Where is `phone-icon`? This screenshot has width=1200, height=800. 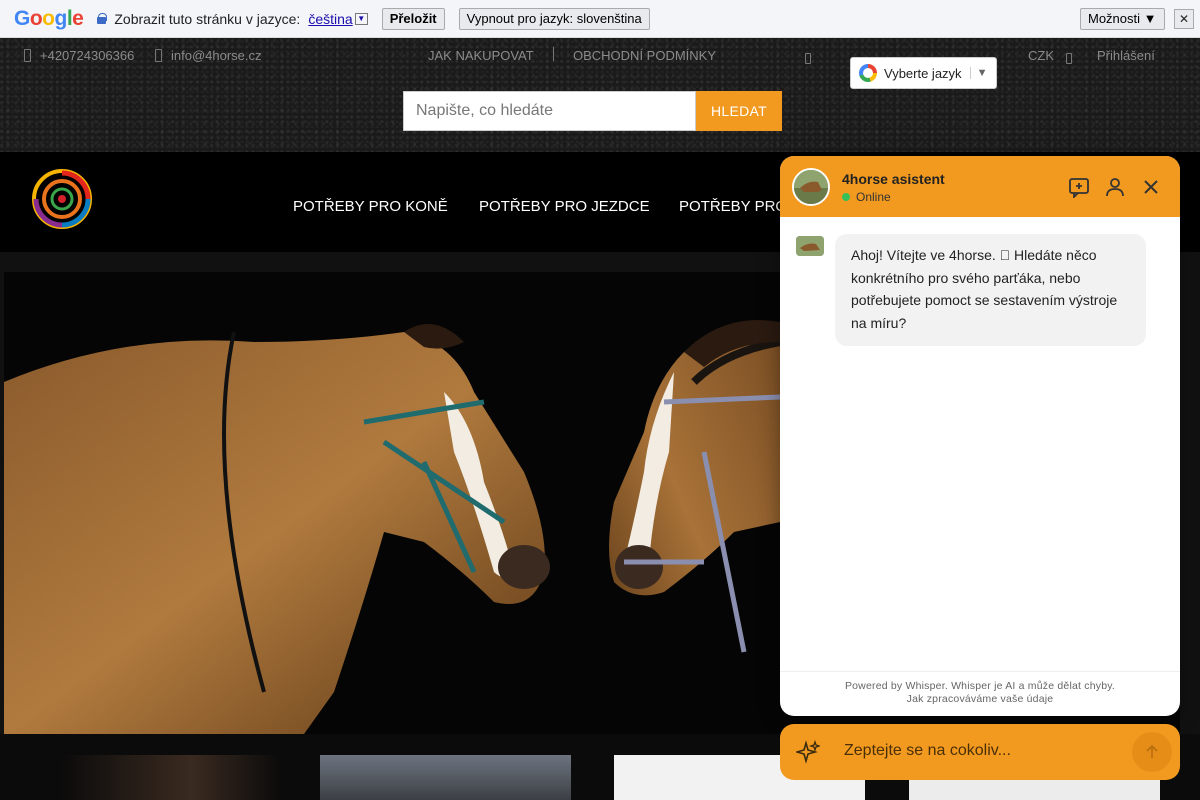
phone-icon is located at coordinates (27, 55).